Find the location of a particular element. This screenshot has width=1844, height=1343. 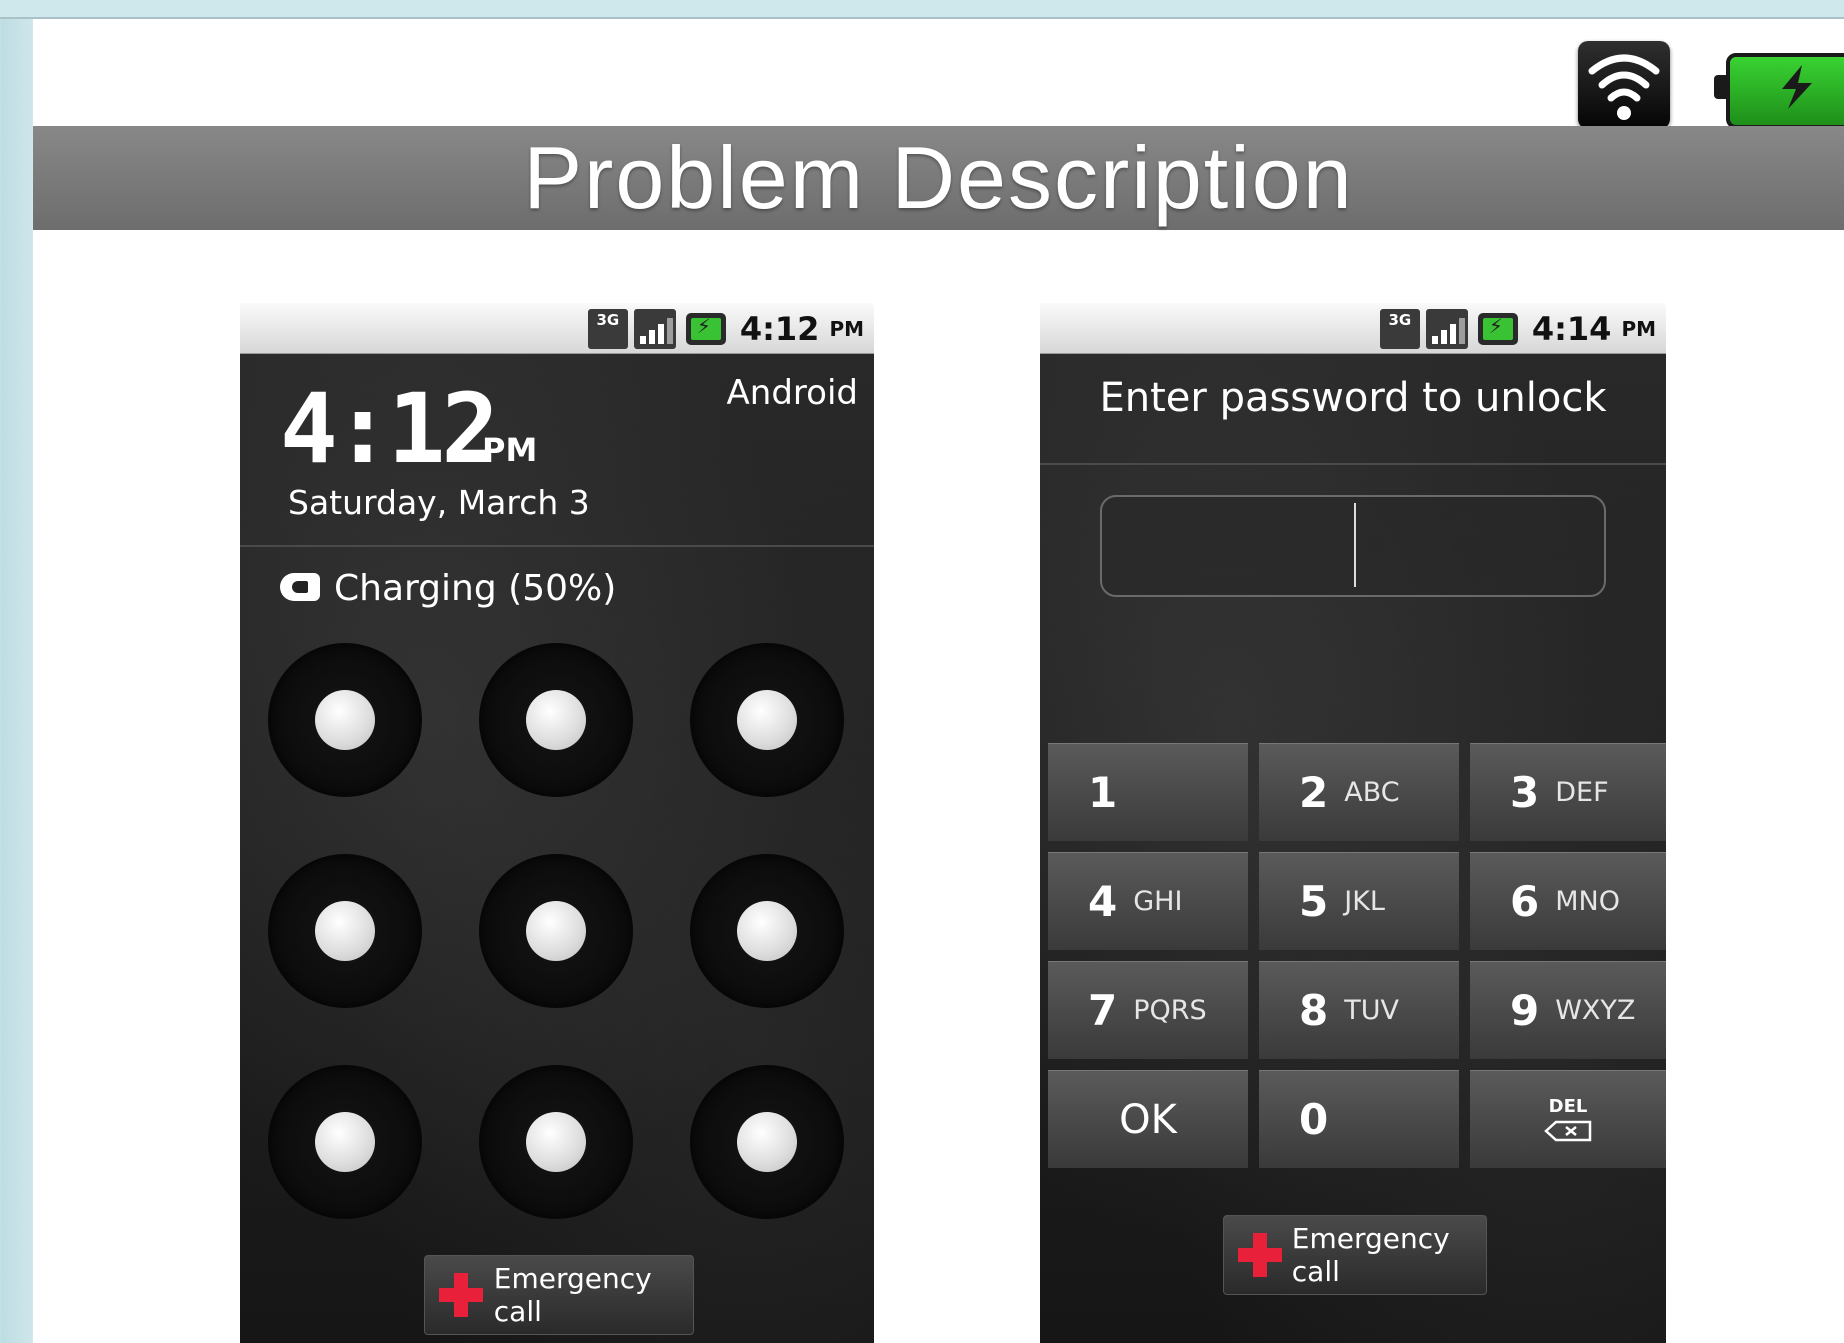

password-input is located at coordinates (1353, 546).